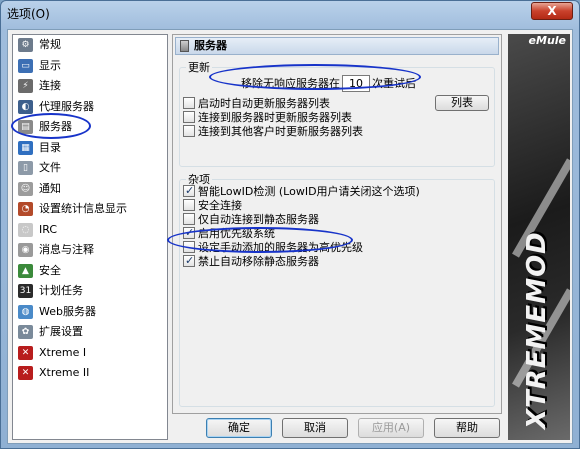 The image size is (580, 449). Describe the element at coordinates (90, 45) in the screenshot. I see `sidebar-item: ⚙ 常规` at that location.